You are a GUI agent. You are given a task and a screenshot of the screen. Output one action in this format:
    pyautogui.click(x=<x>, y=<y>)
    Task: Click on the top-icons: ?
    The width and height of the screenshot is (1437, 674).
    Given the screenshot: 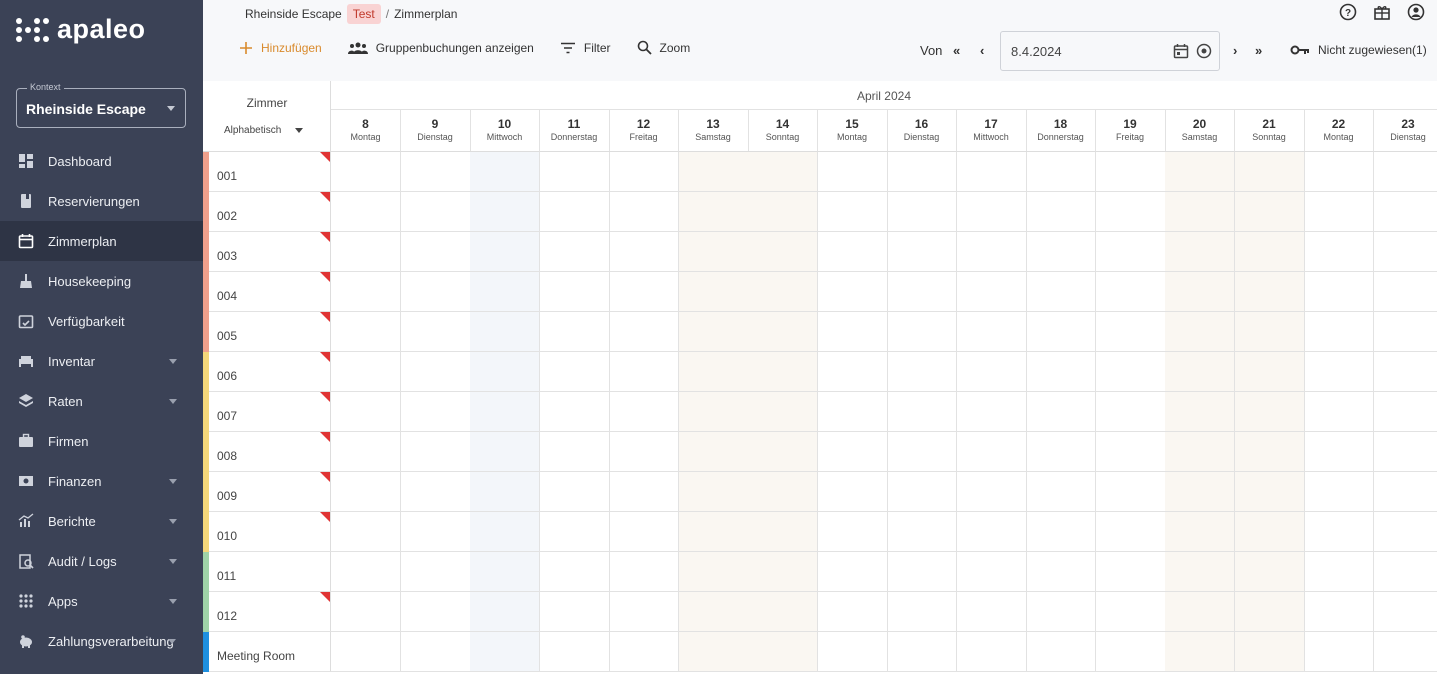 What is the action you would take?
    pyautogui.click(x=1382, y=12)
    